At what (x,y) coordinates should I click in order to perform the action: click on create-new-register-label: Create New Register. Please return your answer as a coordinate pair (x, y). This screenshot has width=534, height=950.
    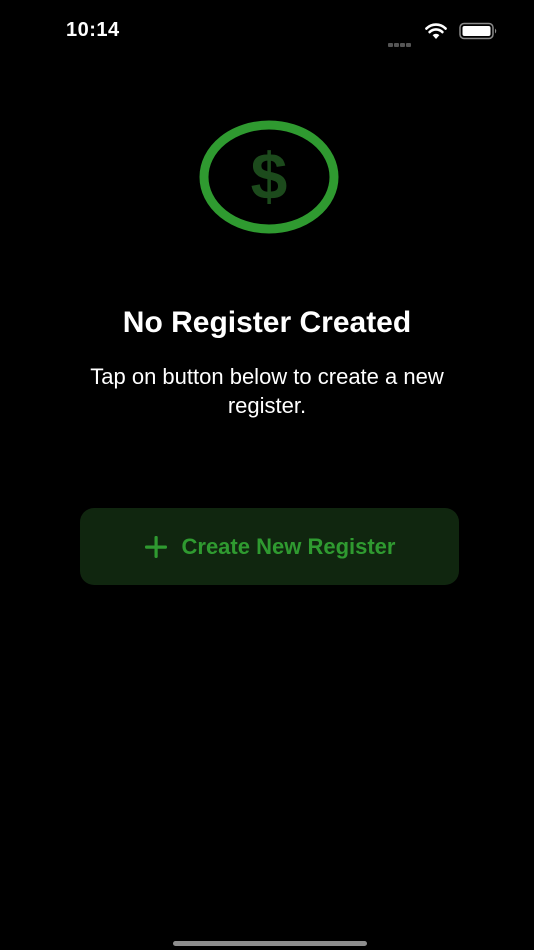
    Looking at the image, I should click on (288, 546).